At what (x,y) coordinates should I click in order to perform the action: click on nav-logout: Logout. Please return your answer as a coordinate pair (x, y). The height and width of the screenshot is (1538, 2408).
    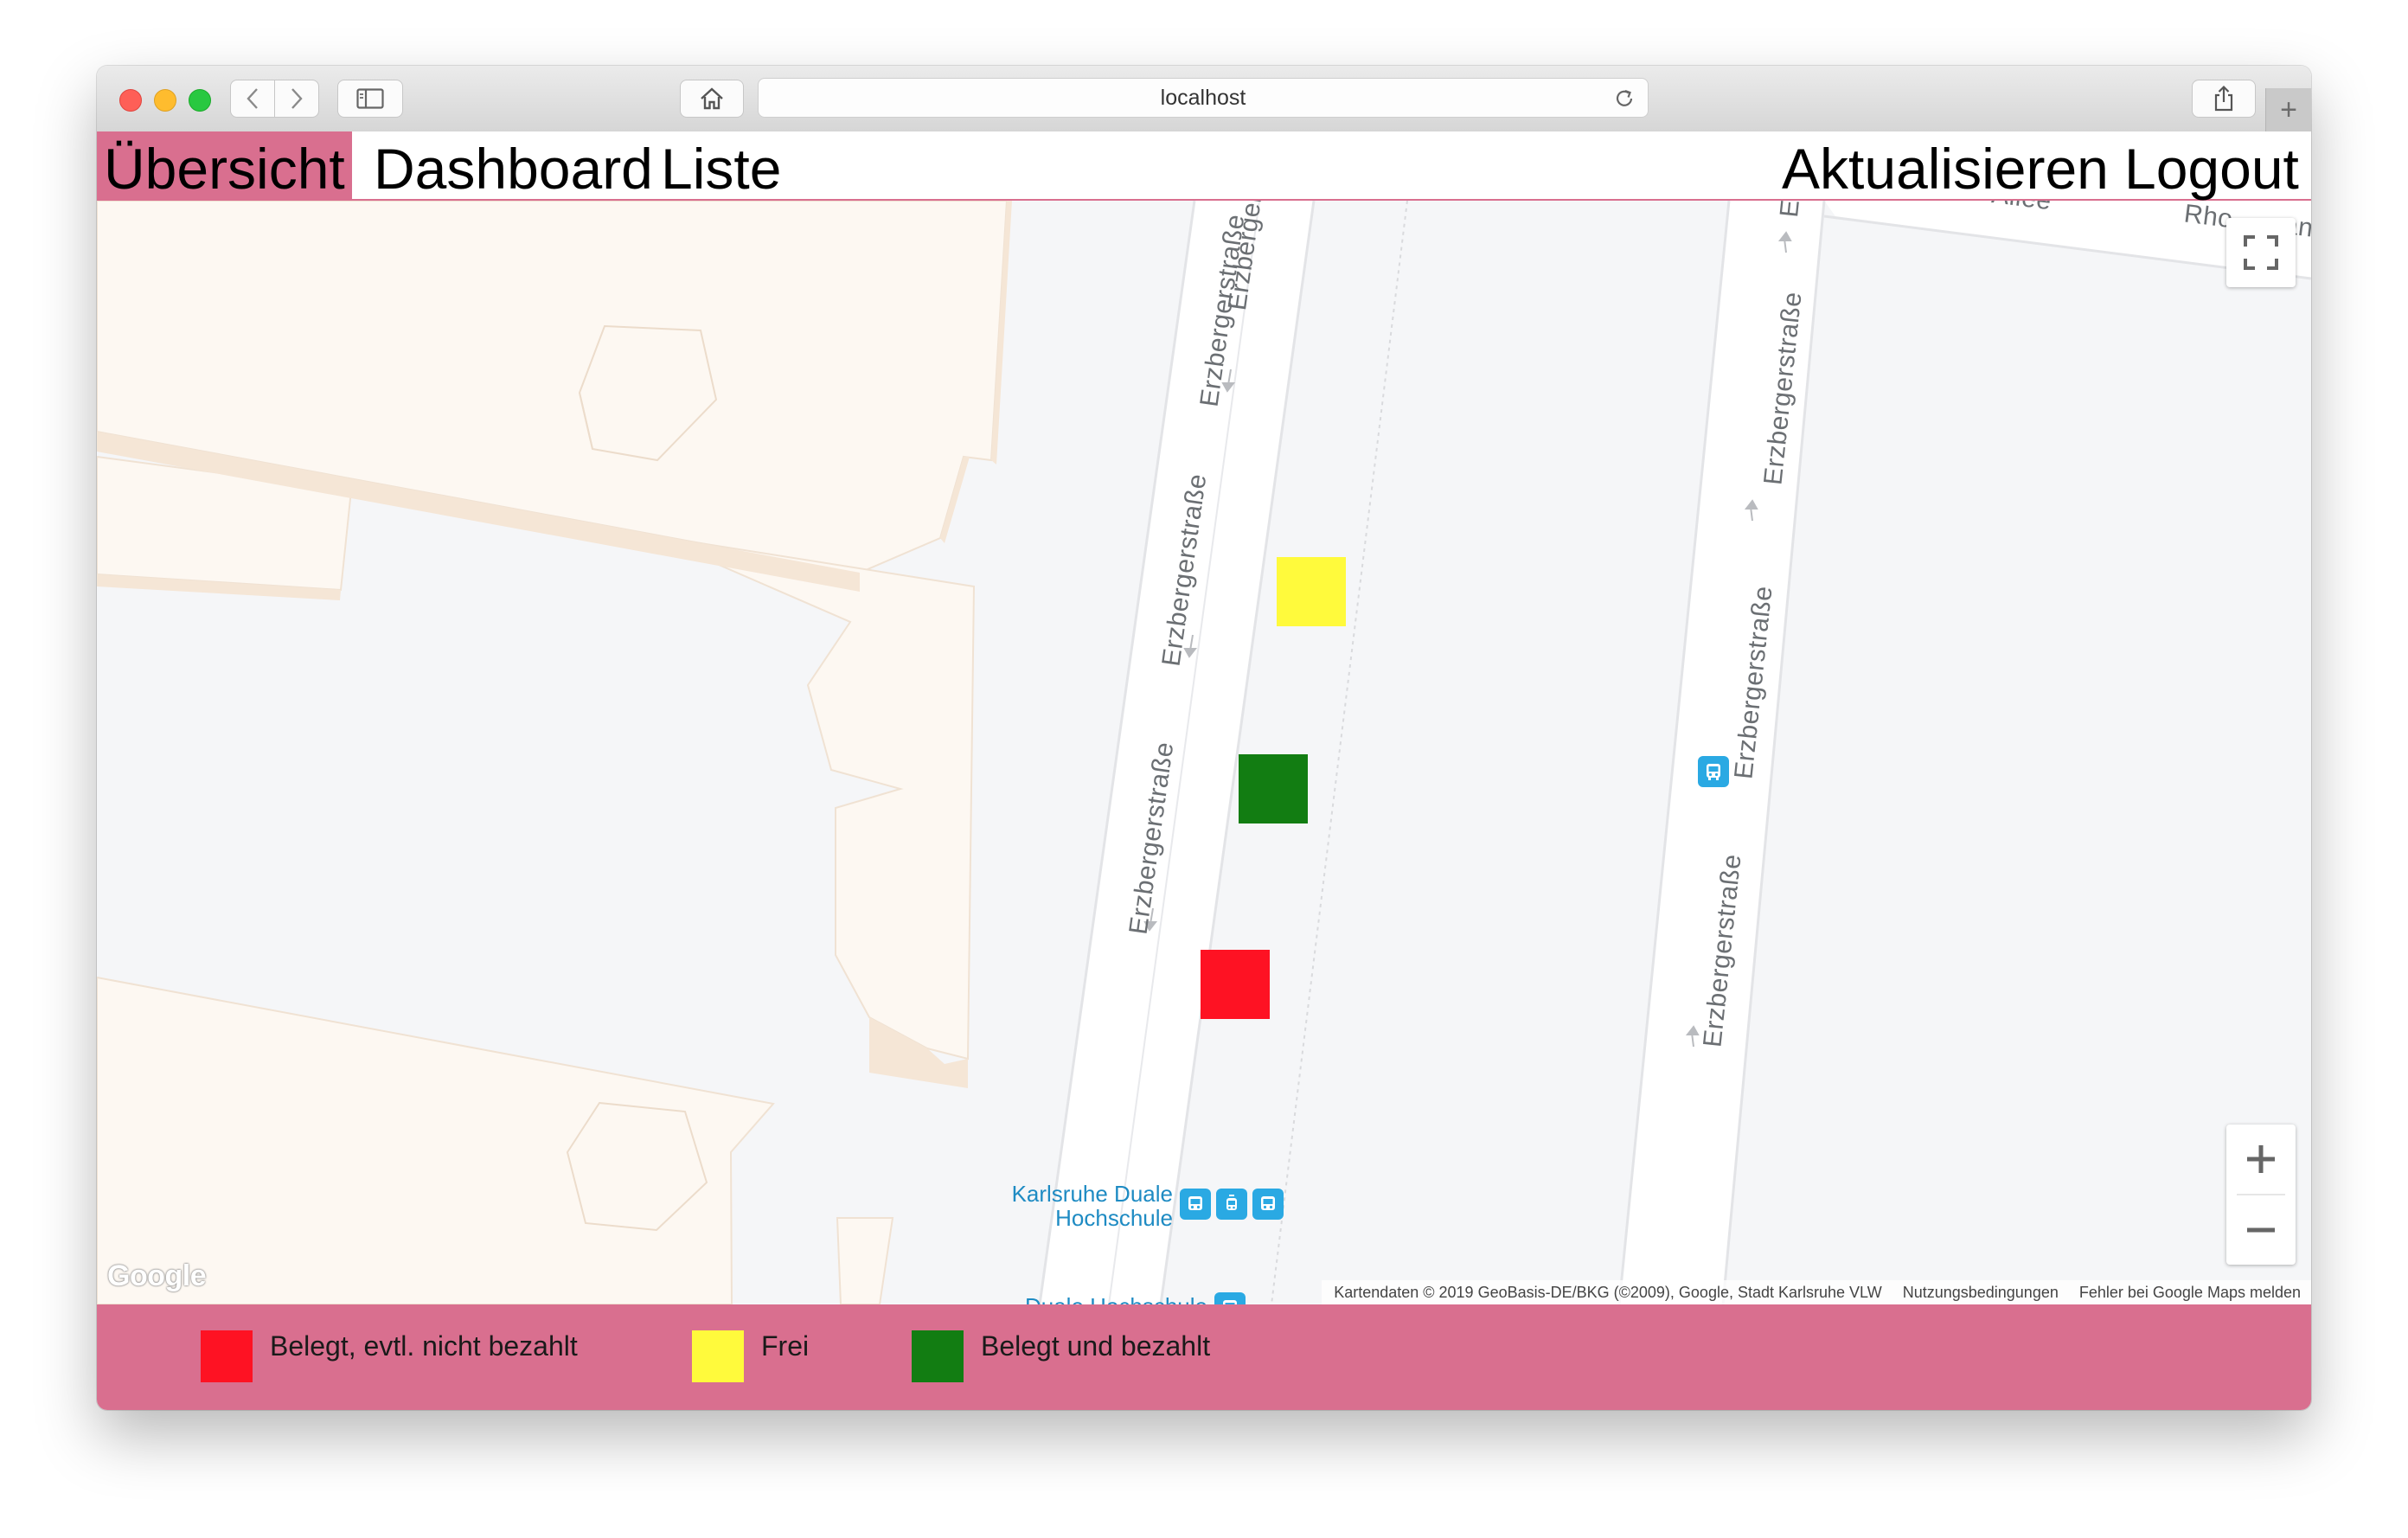
    Looking at the image, I should click on (2211, 166).